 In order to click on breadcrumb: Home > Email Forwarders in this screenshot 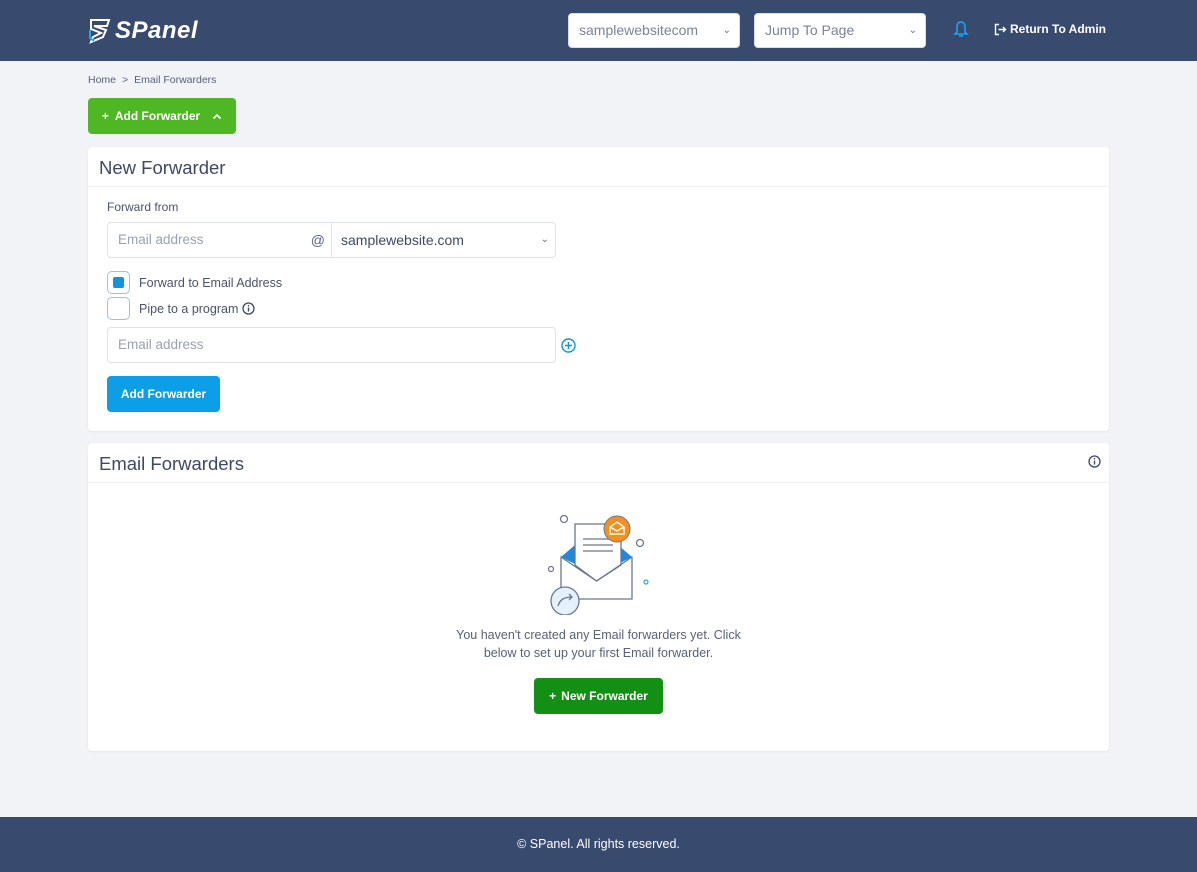, I will do `click(152, 80)`.